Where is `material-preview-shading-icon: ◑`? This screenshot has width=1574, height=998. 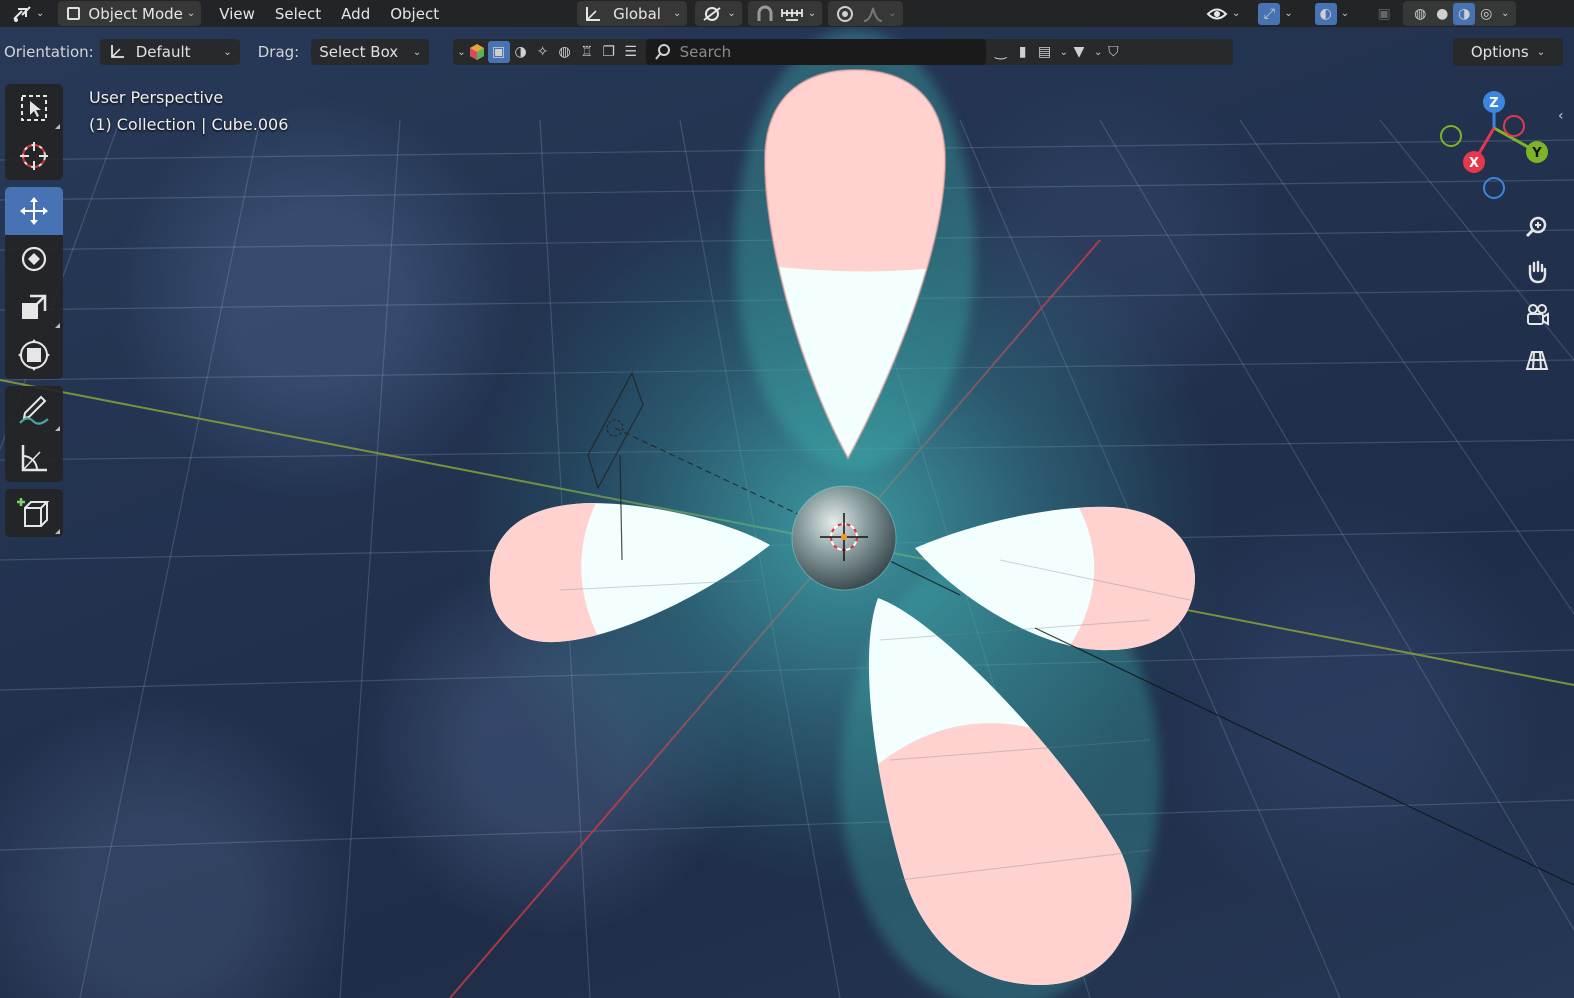
material-preview-shading-icon: ◑ is located at coordinates (1464, 13).